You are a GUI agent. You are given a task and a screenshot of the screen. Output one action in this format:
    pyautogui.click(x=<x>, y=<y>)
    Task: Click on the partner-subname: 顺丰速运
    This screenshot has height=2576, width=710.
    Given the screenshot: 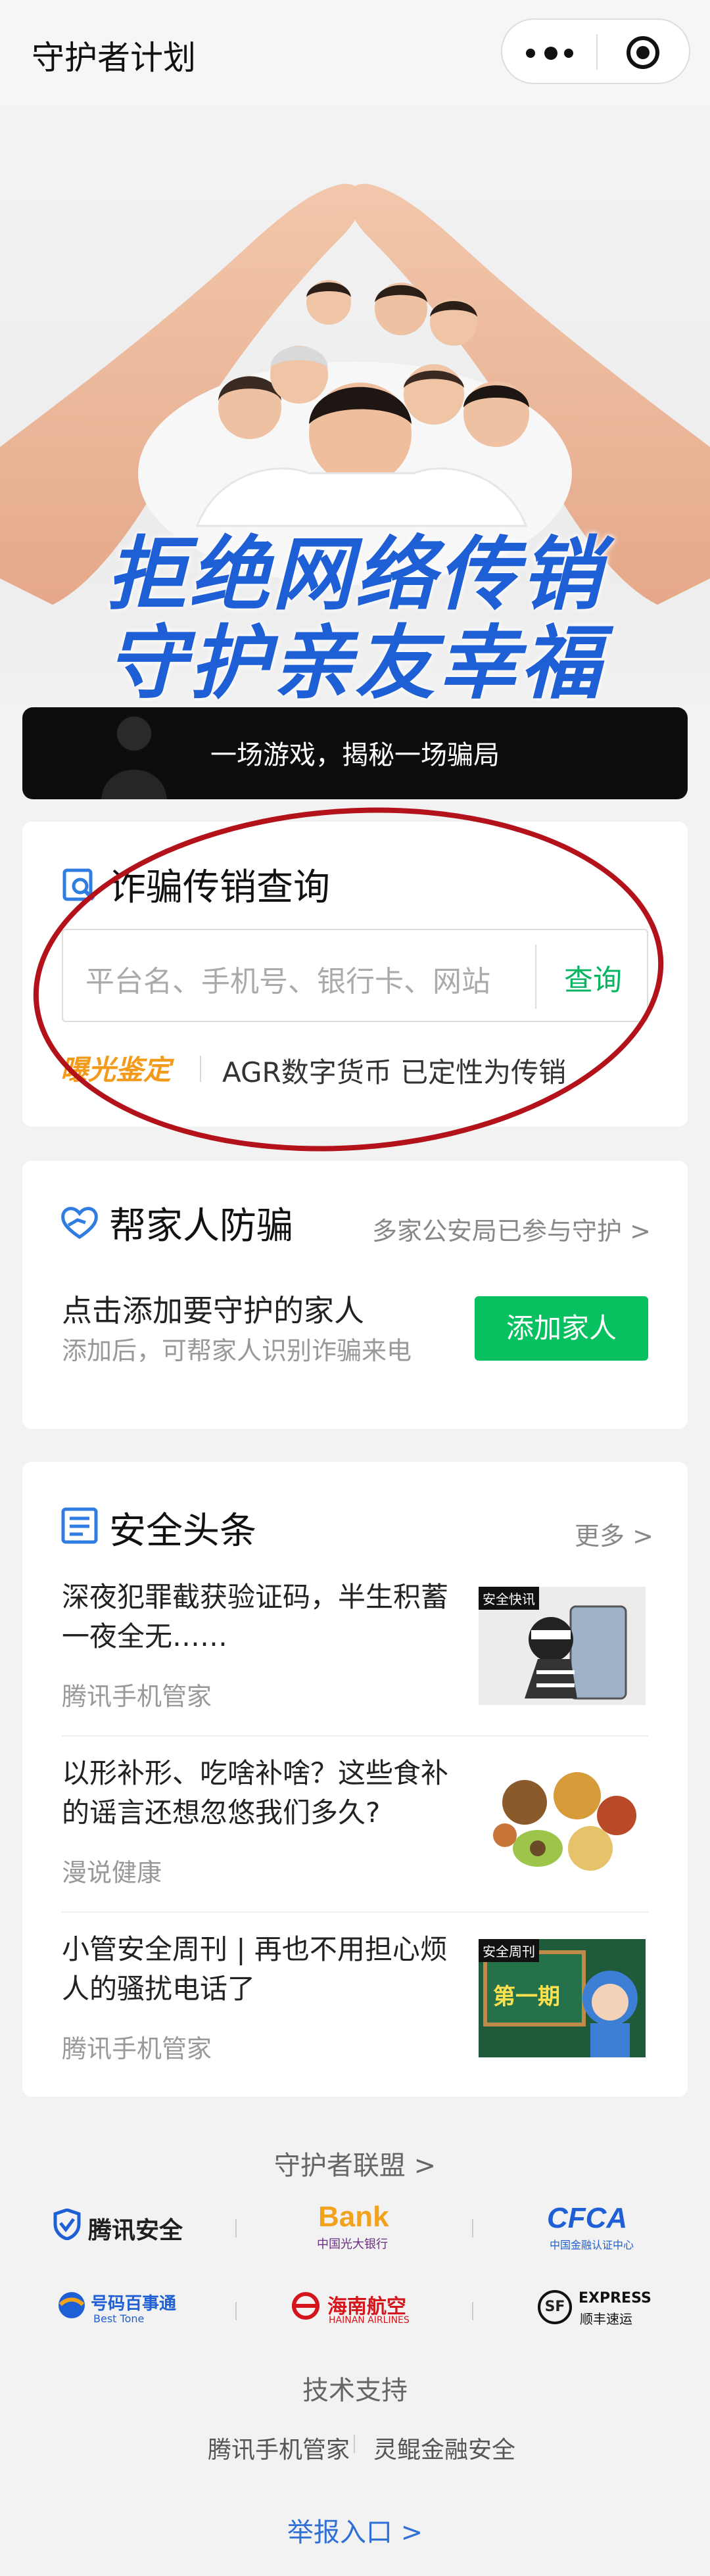 What is the action you would take?
    pyautogui.click(x=606, y=2319)
    